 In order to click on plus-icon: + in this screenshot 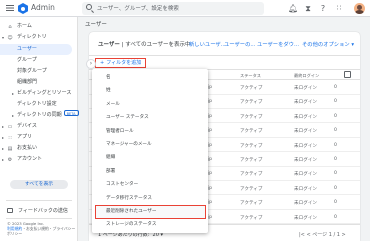, I will do `click(102, 63)`.